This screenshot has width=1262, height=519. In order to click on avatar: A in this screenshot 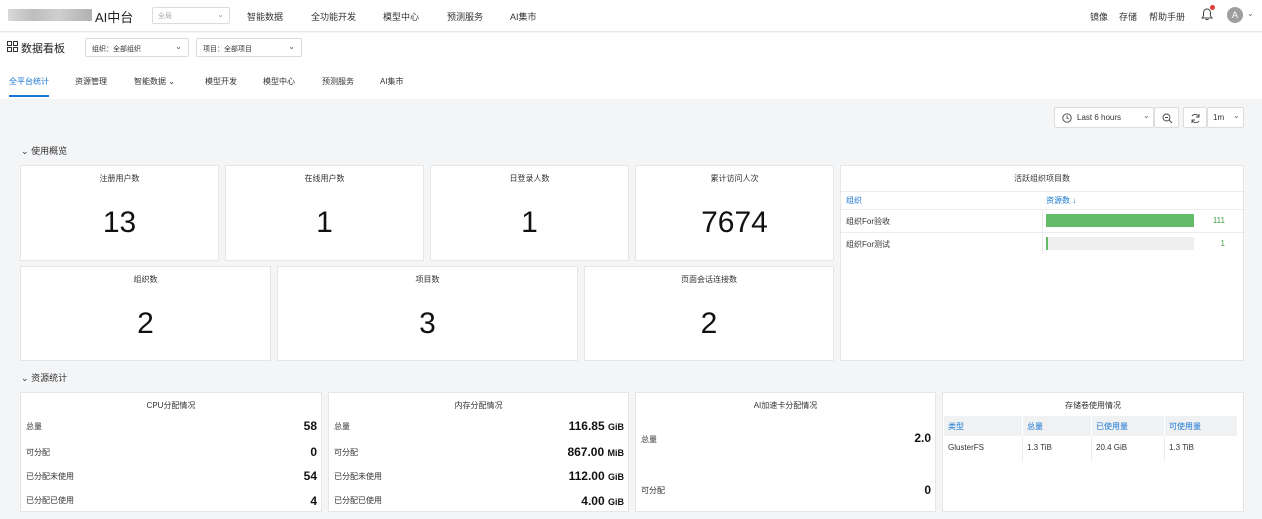, I will do `click(1235, 15)`.